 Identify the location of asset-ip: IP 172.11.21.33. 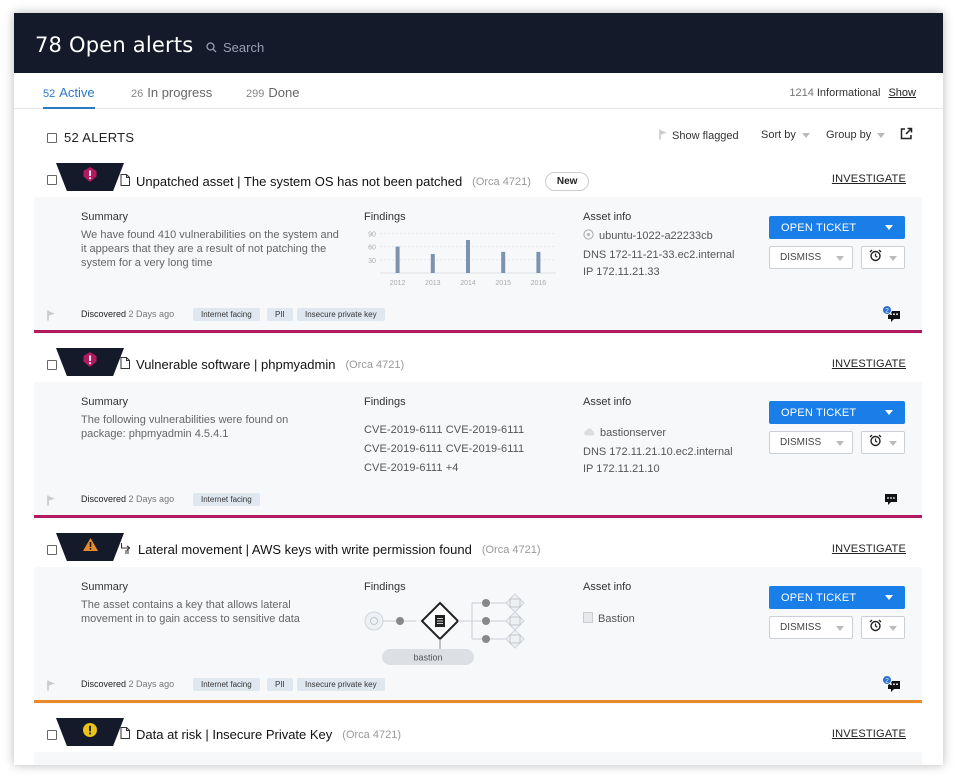
(621, 272).